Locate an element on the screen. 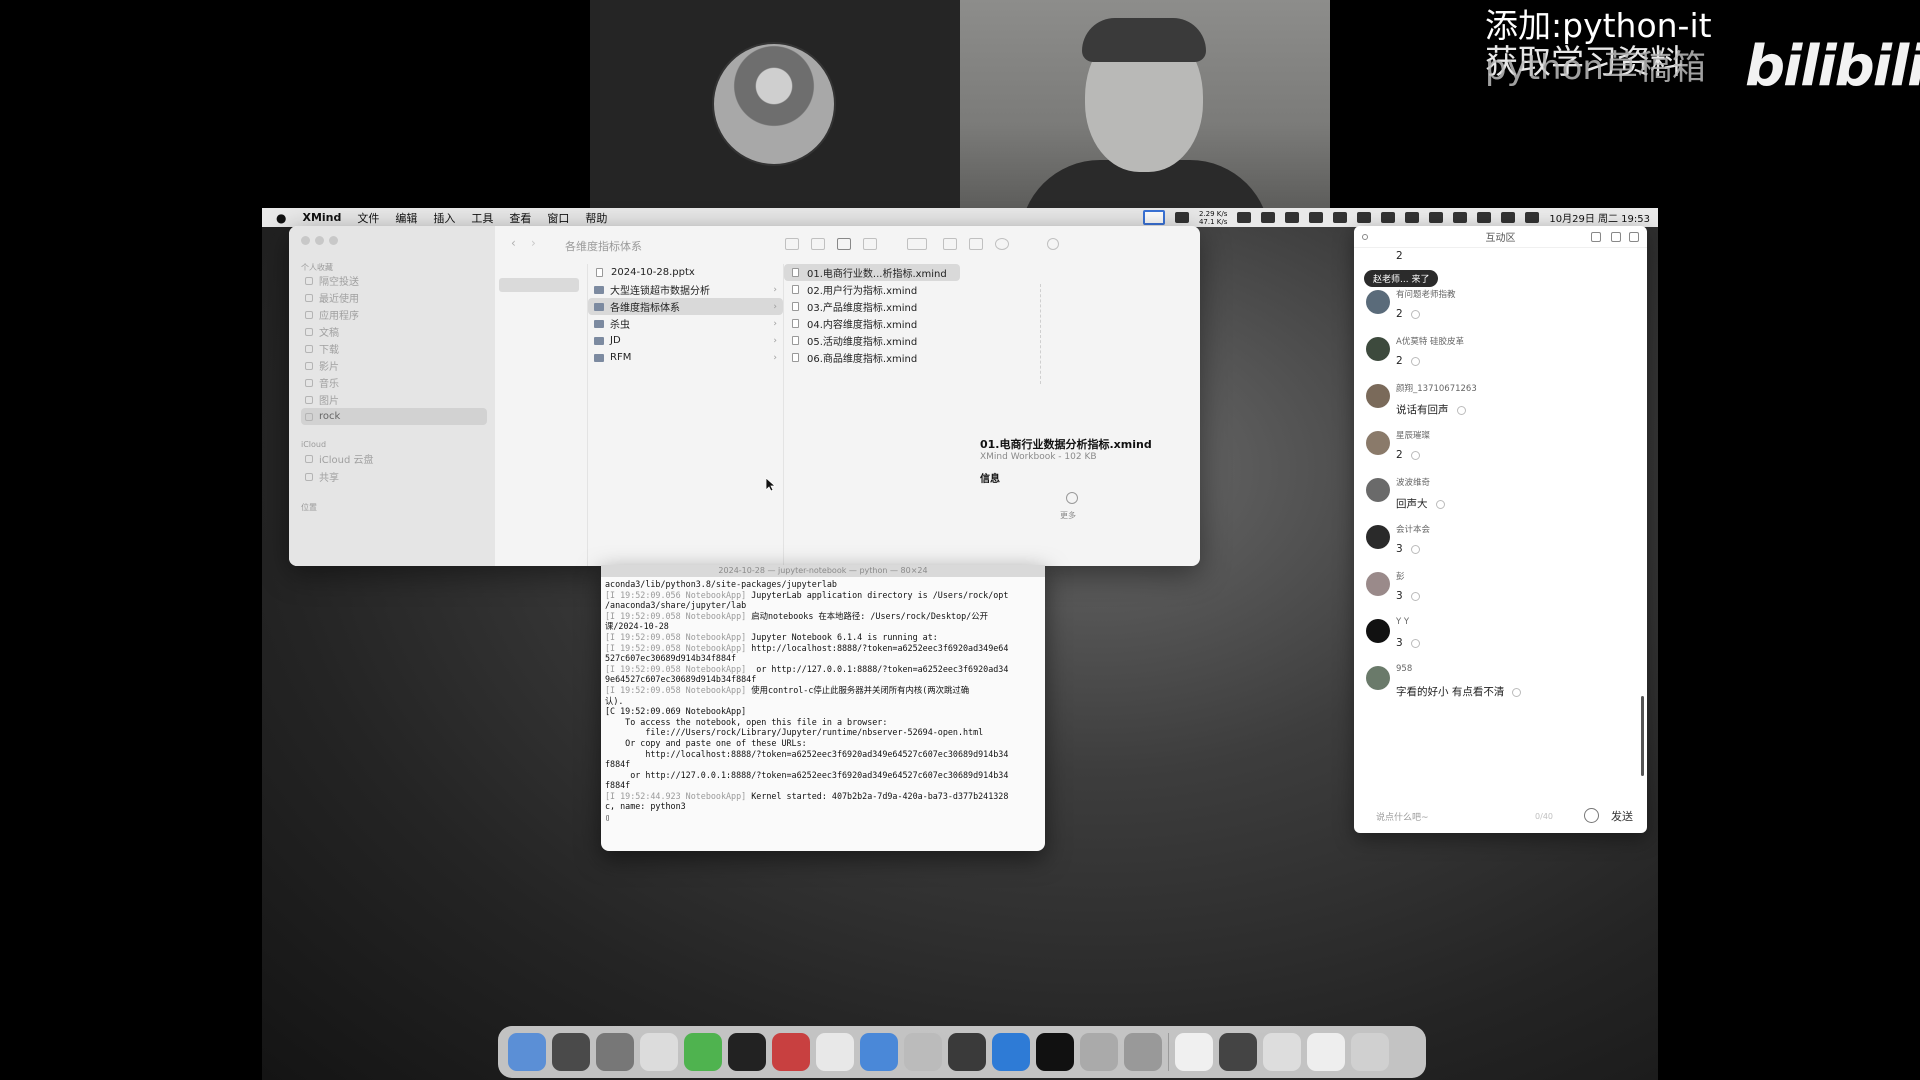  menu-edit: 编辑 is located at coordinates (406, 218).